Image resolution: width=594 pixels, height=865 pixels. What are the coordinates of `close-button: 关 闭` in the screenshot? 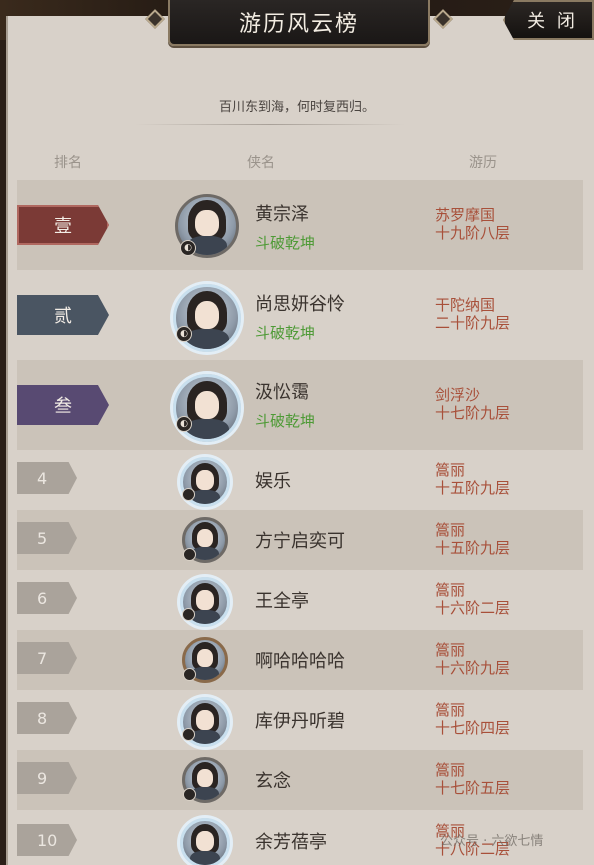 It's located at (548, 20).